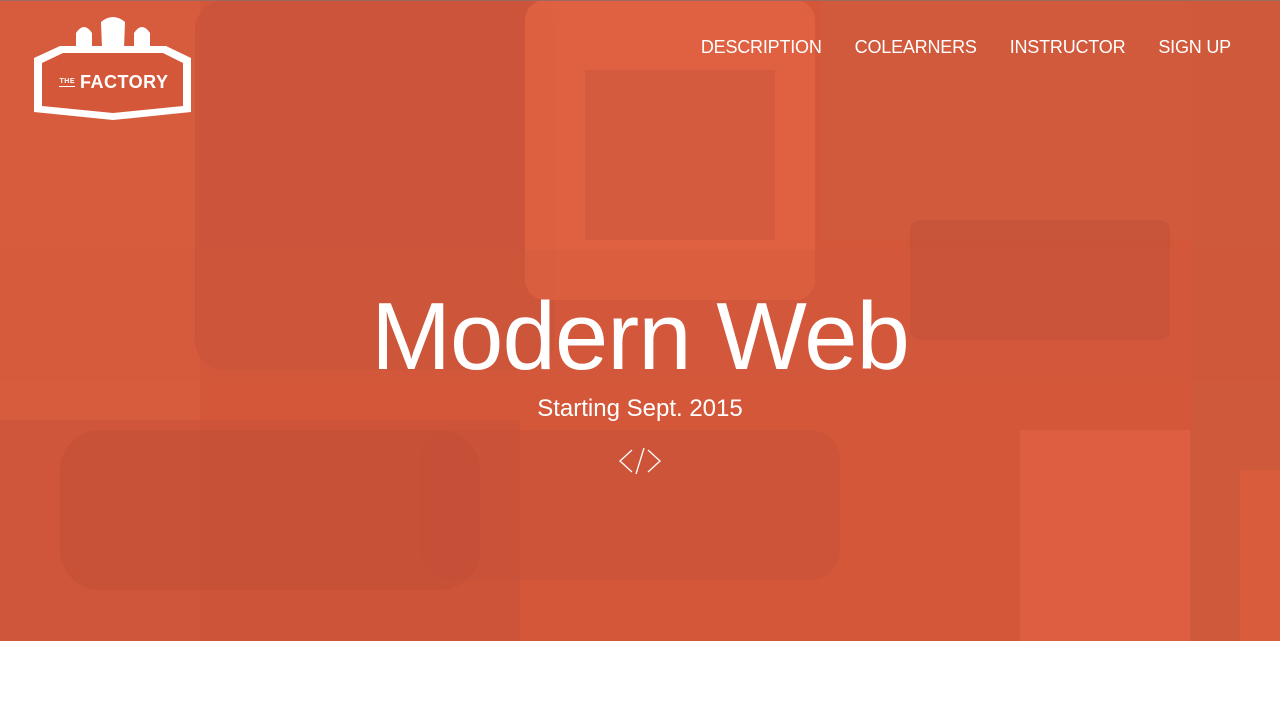  I want to click on logo-small-text: THE, so click(67, 82).